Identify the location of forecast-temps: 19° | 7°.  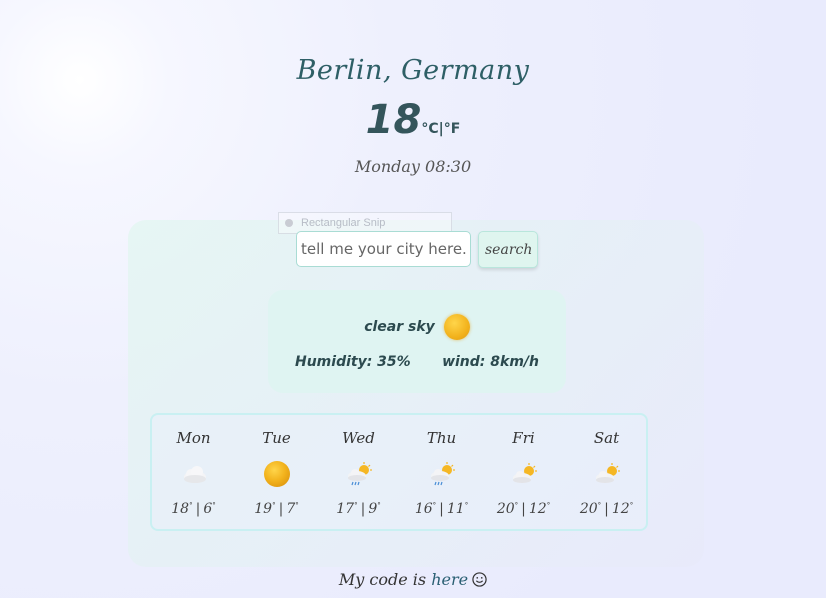
(276, 509).